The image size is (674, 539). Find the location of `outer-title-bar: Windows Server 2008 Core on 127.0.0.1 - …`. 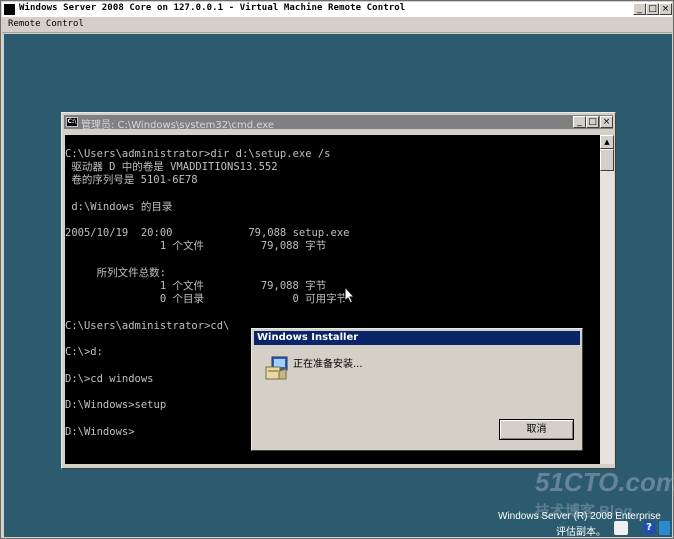

outer-title-bar: Windows Server 2008 Core on 127.0.0.1 - … is located at coordinates (337, 9).